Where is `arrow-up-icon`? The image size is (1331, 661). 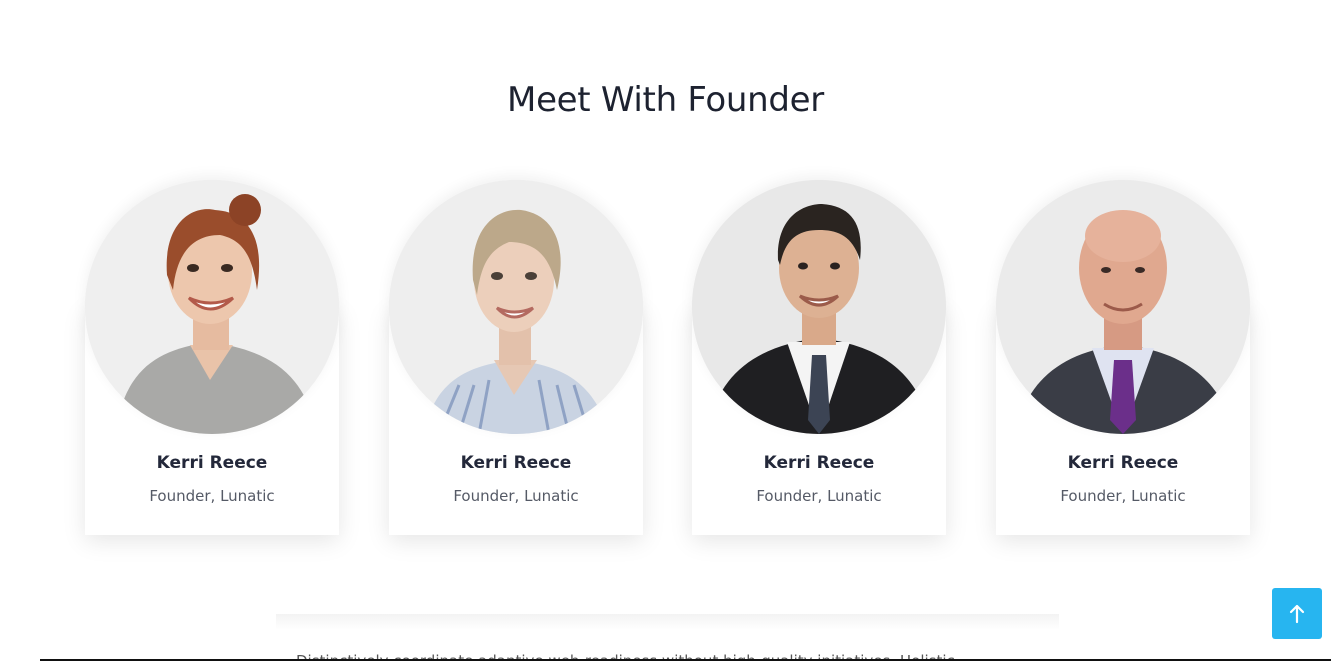
arrow-up-icon is located at coordinates (1297, 613).